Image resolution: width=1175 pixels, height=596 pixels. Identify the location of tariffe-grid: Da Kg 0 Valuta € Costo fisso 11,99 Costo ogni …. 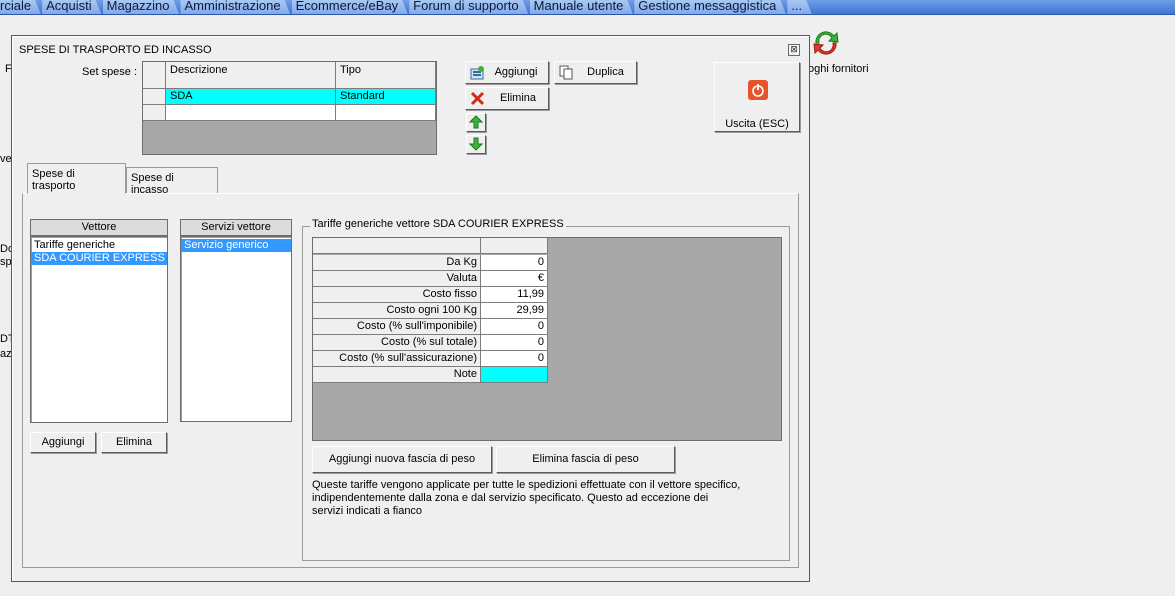
(547, 339).